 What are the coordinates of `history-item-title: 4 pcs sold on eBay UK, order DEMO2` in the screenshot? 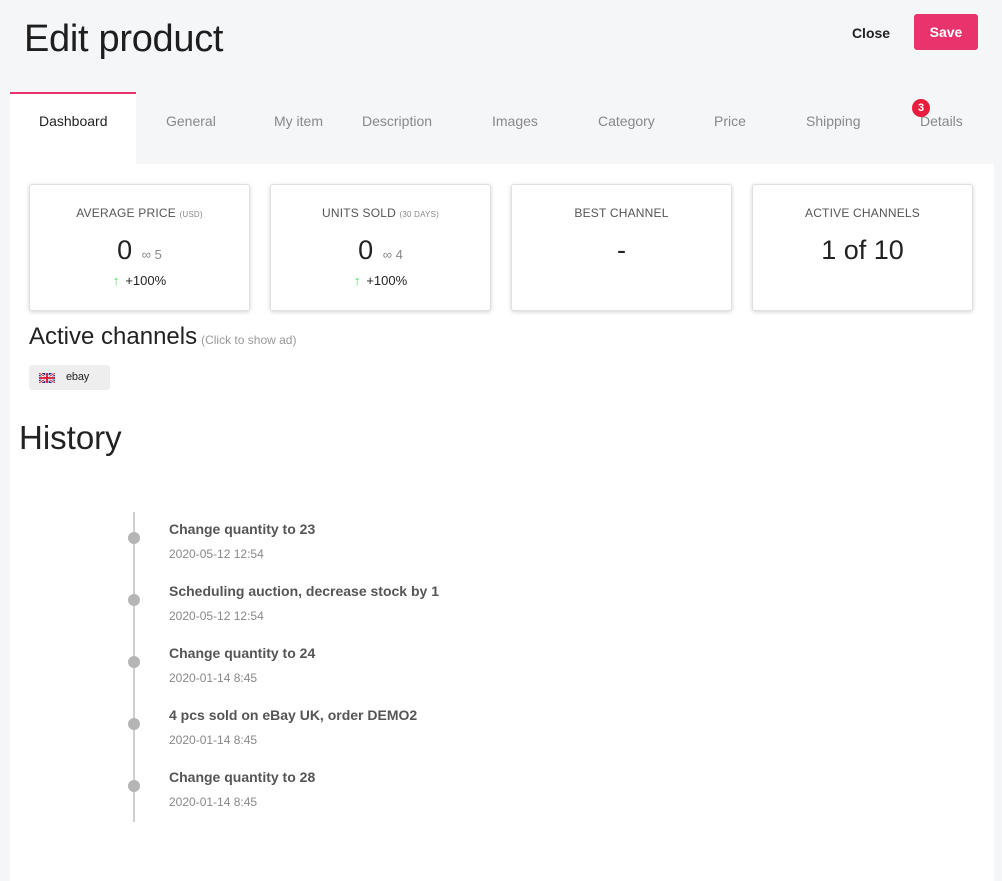 It's located at (293, 715).